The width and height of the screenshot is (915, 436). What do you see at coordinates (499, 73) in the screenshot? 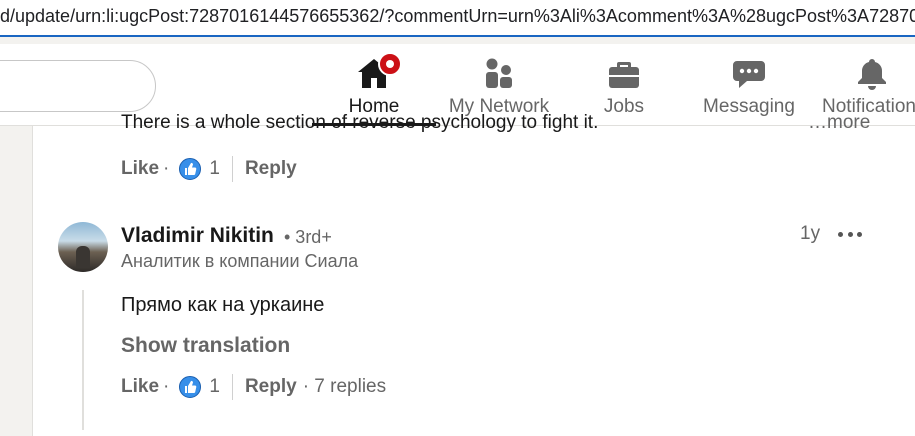
I see `people-icon` at bounding box center [499, 73].